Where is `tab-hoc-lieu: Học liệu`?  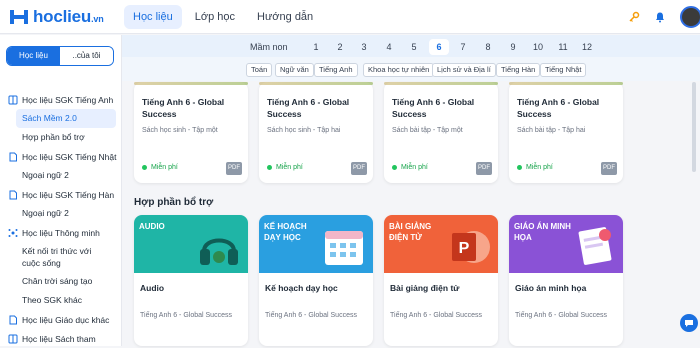 tab-hoc-lieu: Học liệu is located at coordinates (153, 17).